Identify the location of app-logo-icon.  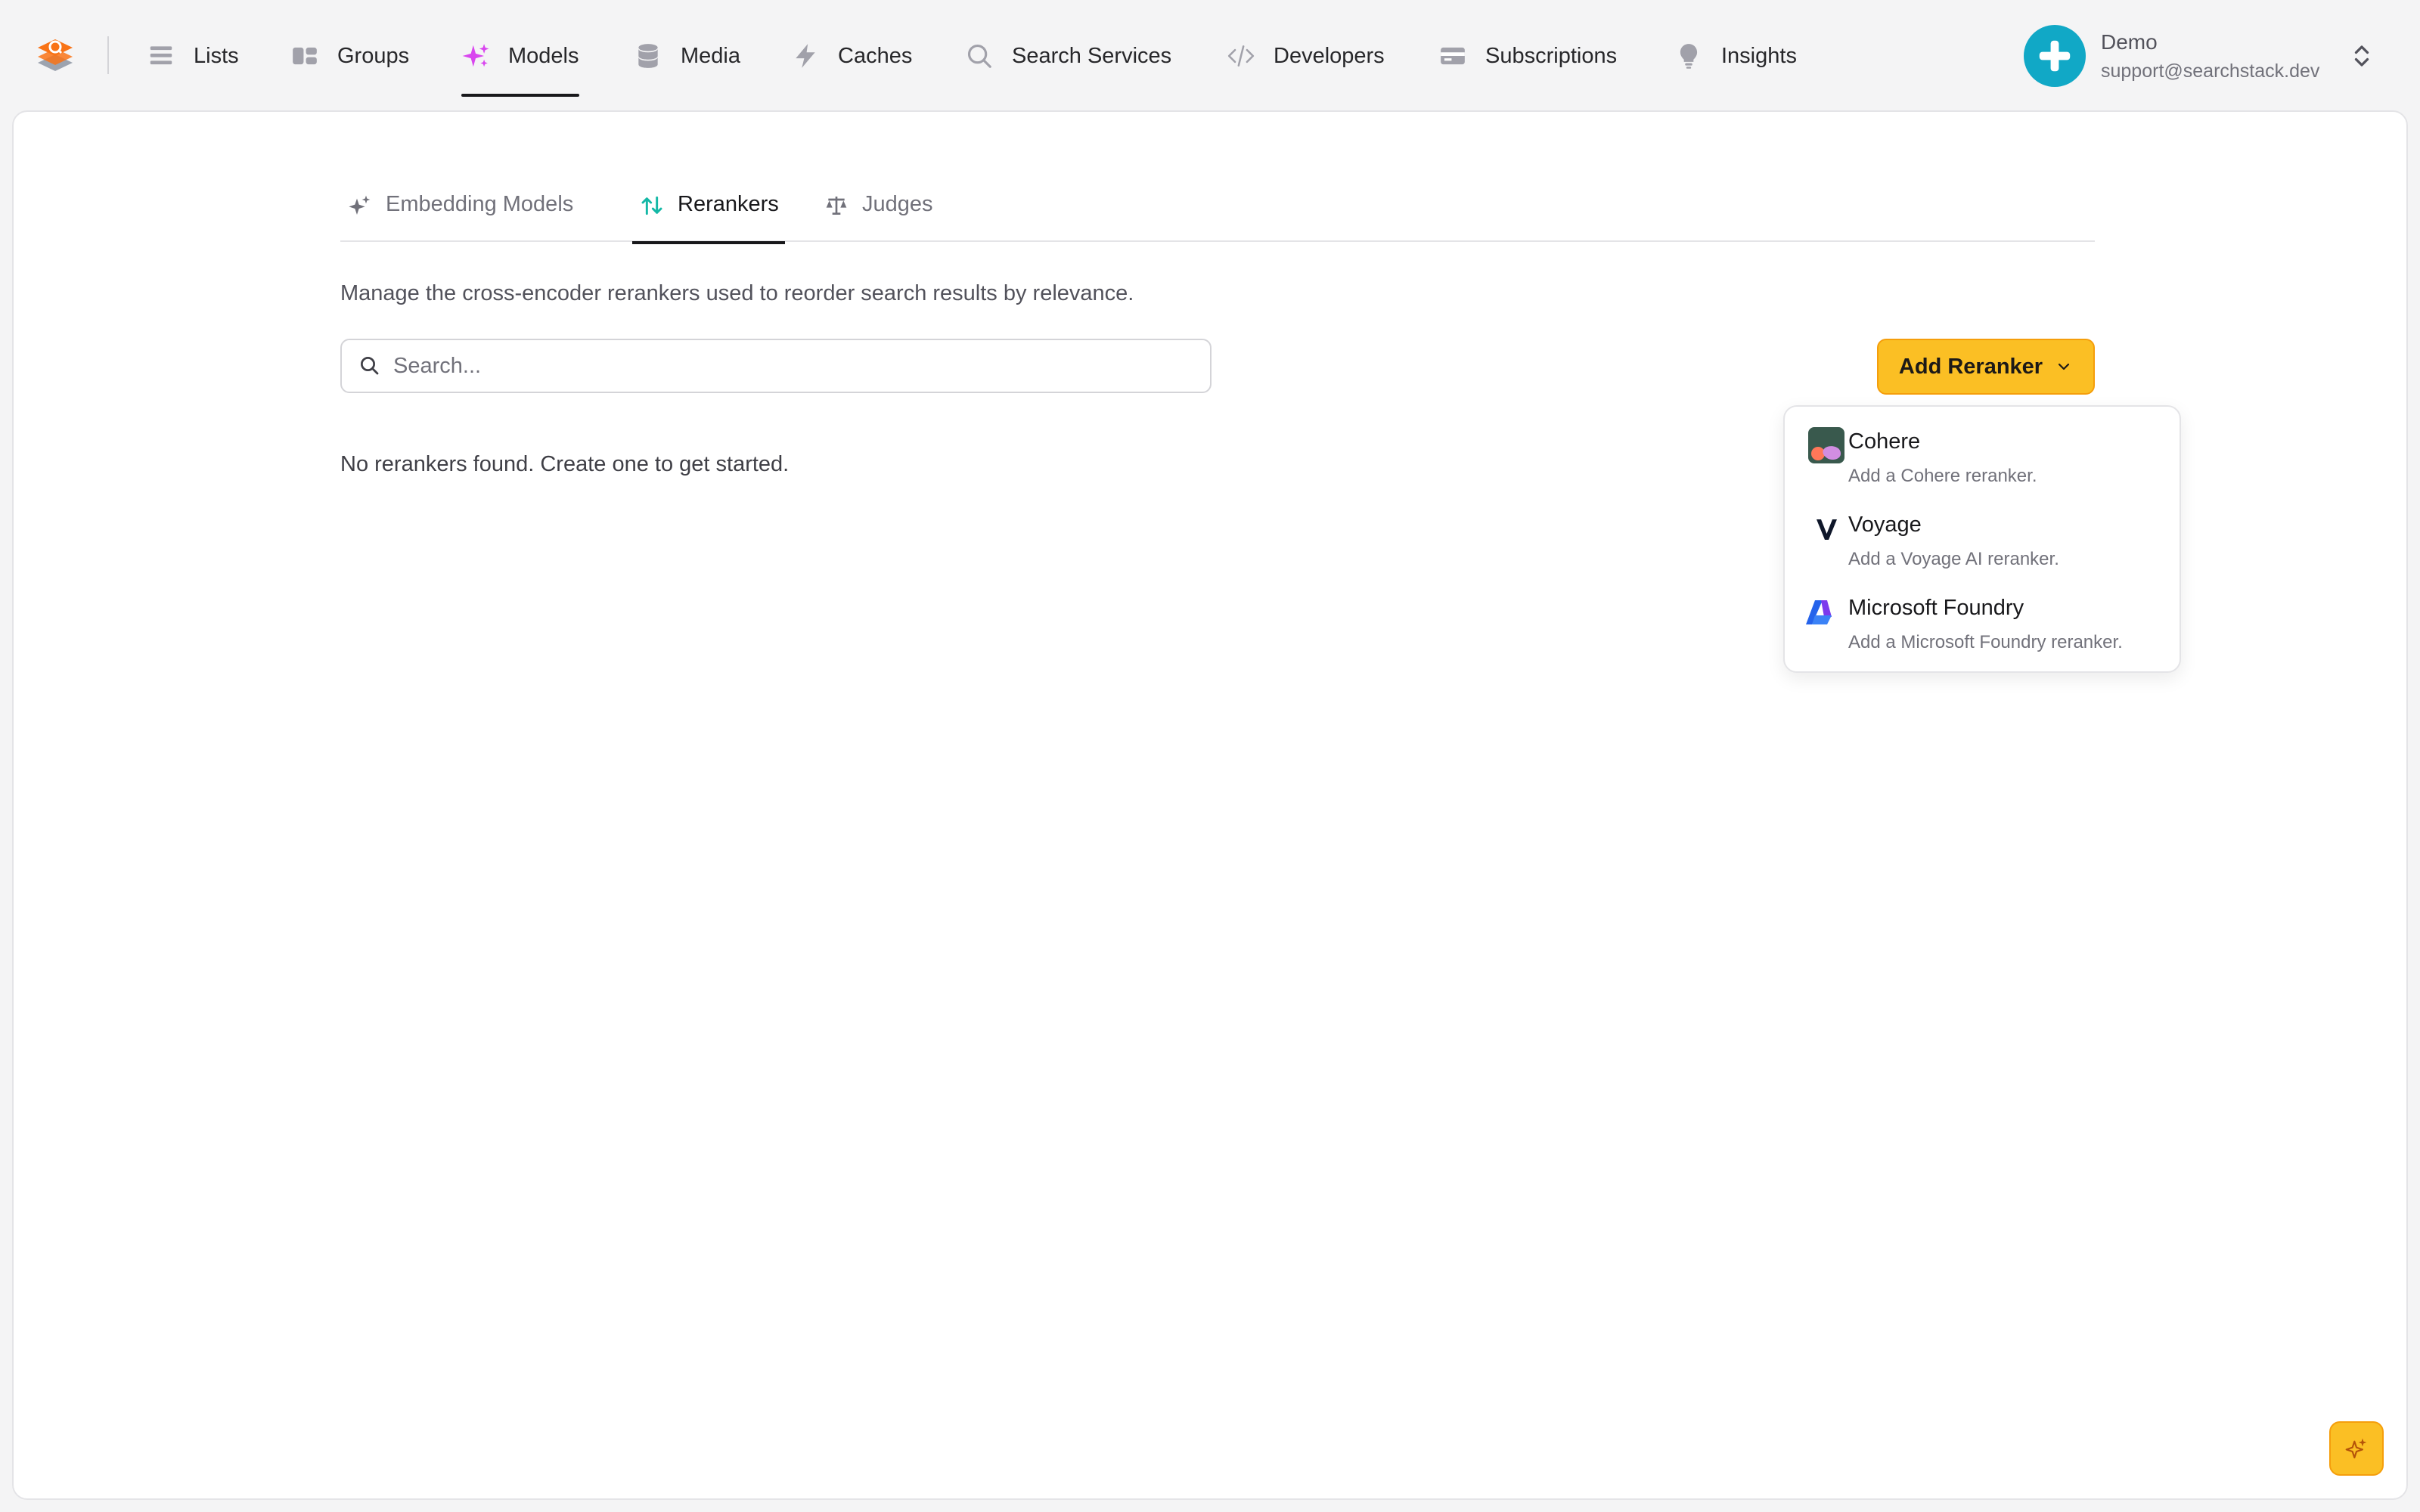
(55, 56).